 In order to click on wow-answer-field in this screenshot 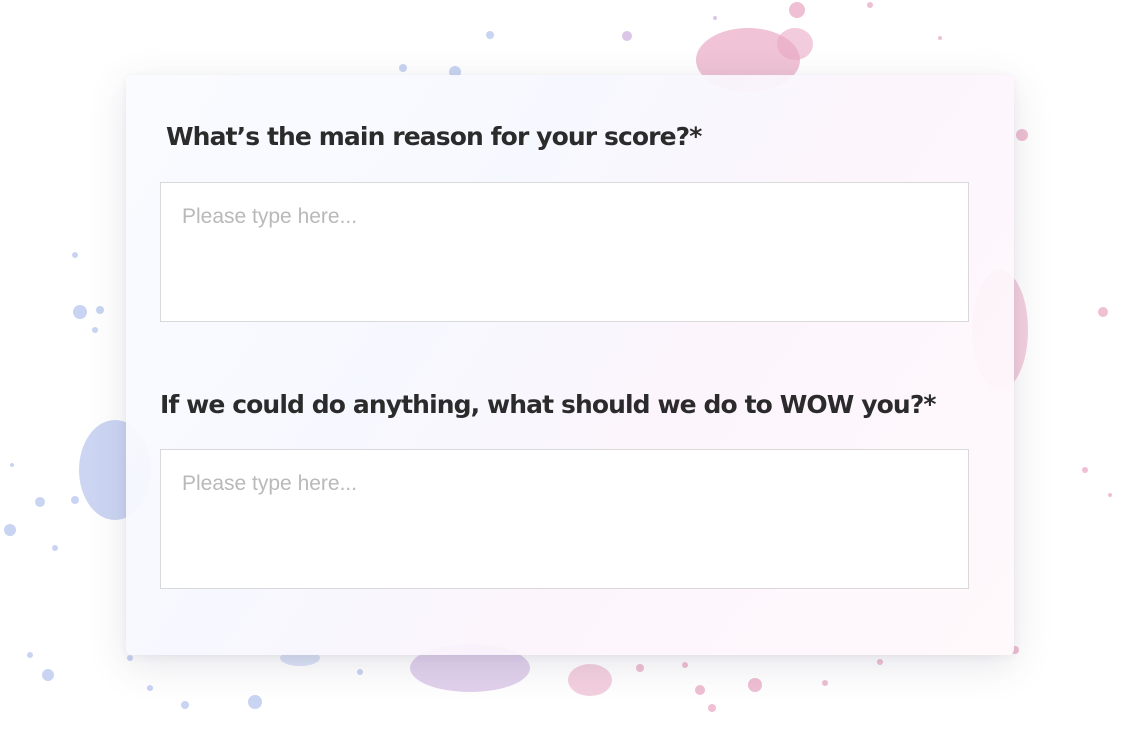, I will do `click(564, 519)`.